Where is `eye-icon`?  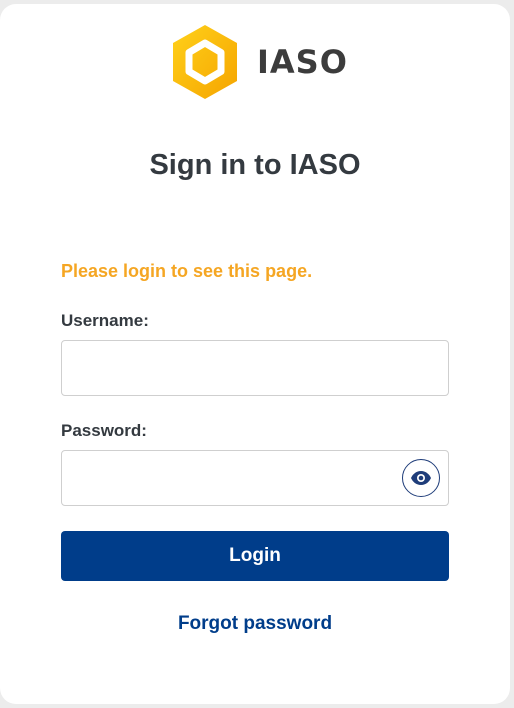 eye-icon is located at coordinates (421, 478).